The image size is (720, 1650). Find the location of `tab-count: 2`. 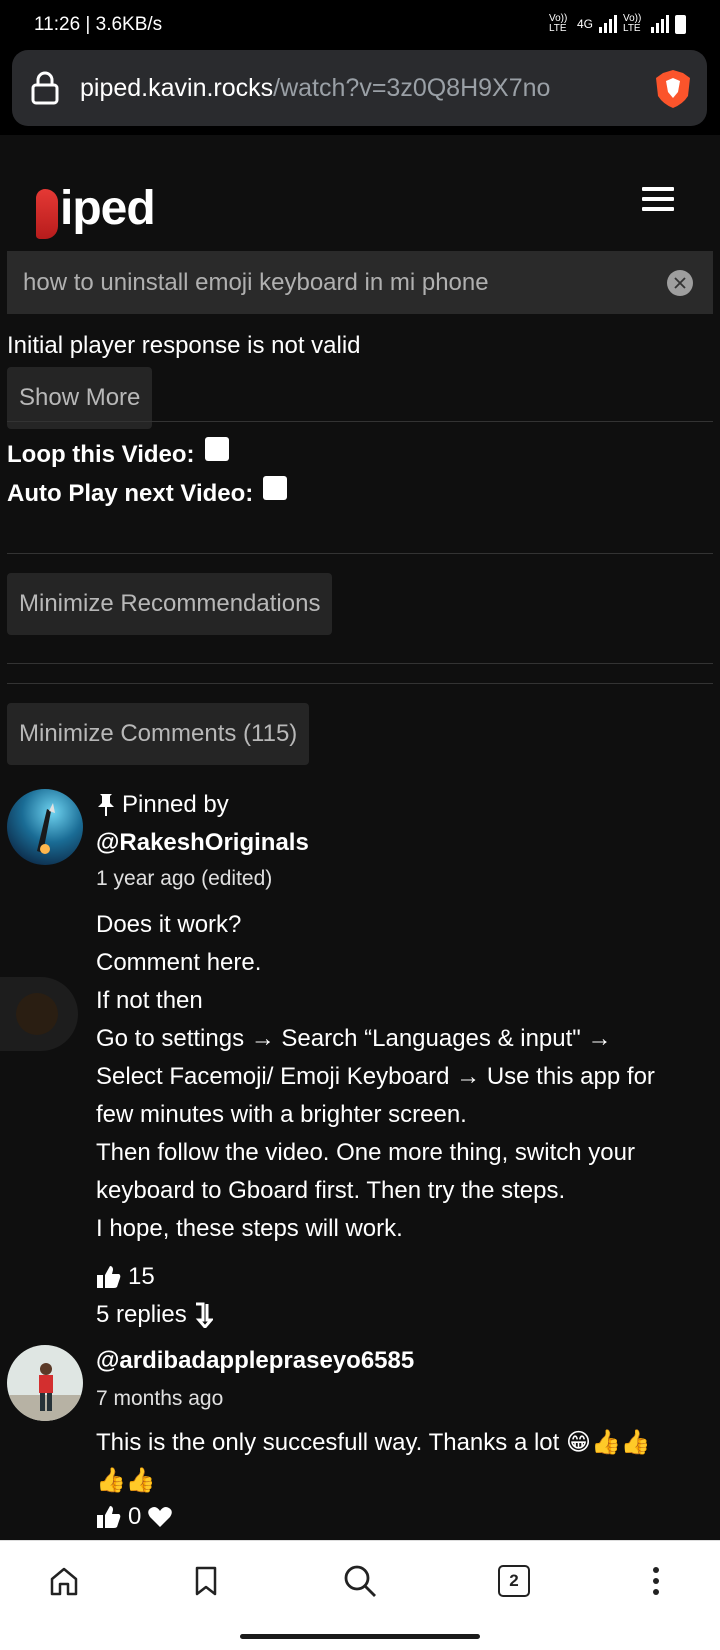

tab-count: 2 is located at coordinates (514, 1581).